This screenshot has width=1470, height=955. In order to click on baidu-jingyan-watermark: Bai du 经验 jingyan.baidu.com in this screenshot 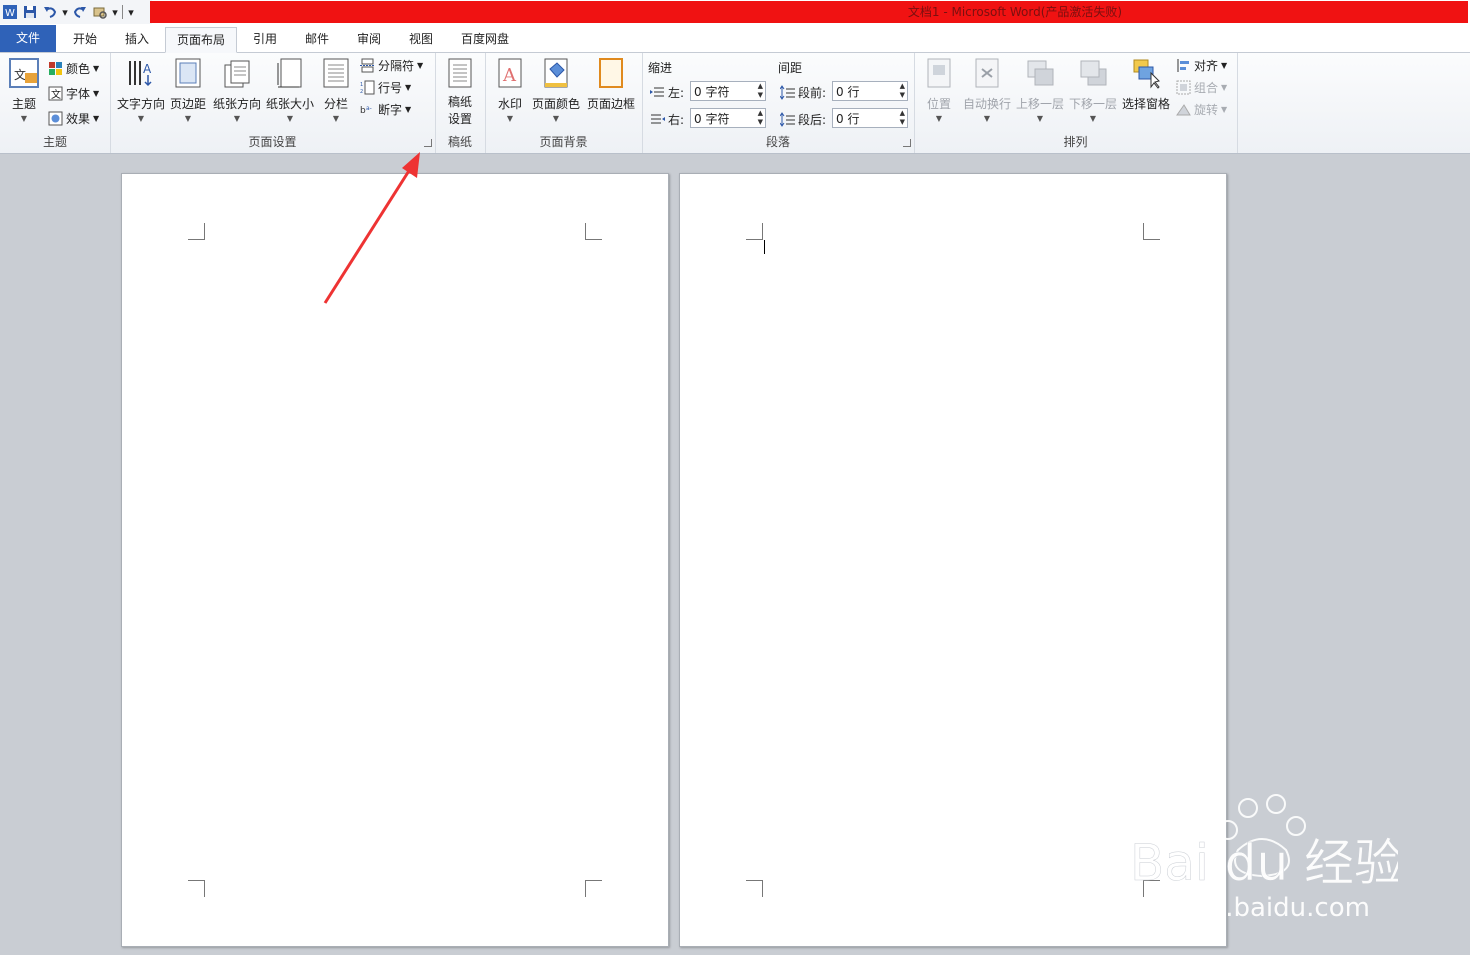, I will do `click(1263, 858)`.